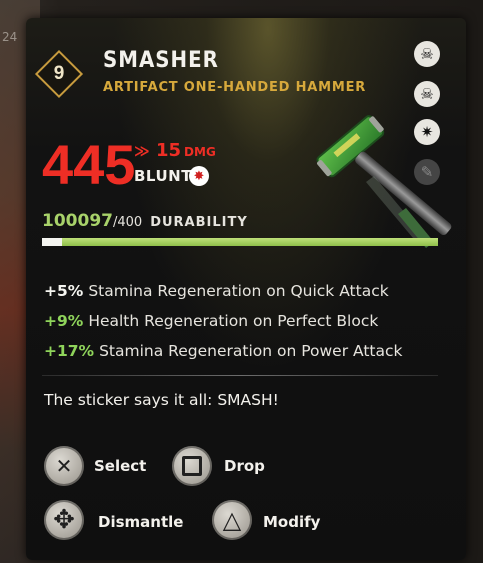 The image size is (483, 563). I want to click on modify-button-icon: △, so click(232, 520).